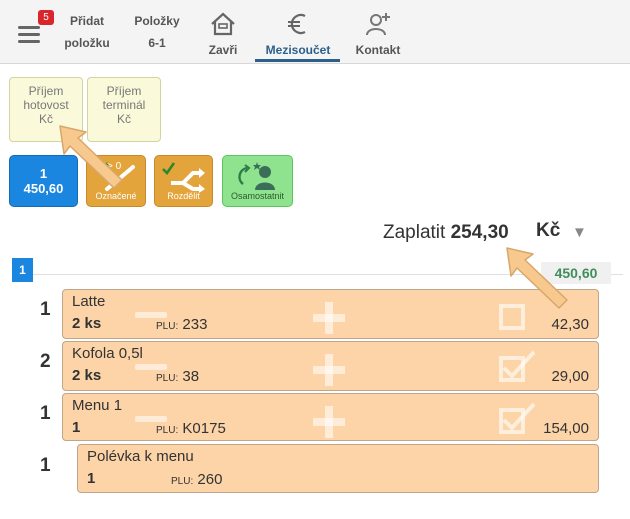  Describe the element at coordinates (124, 91) in the screenshot. I see `terminal-payment-line1: Příjem` at that location.